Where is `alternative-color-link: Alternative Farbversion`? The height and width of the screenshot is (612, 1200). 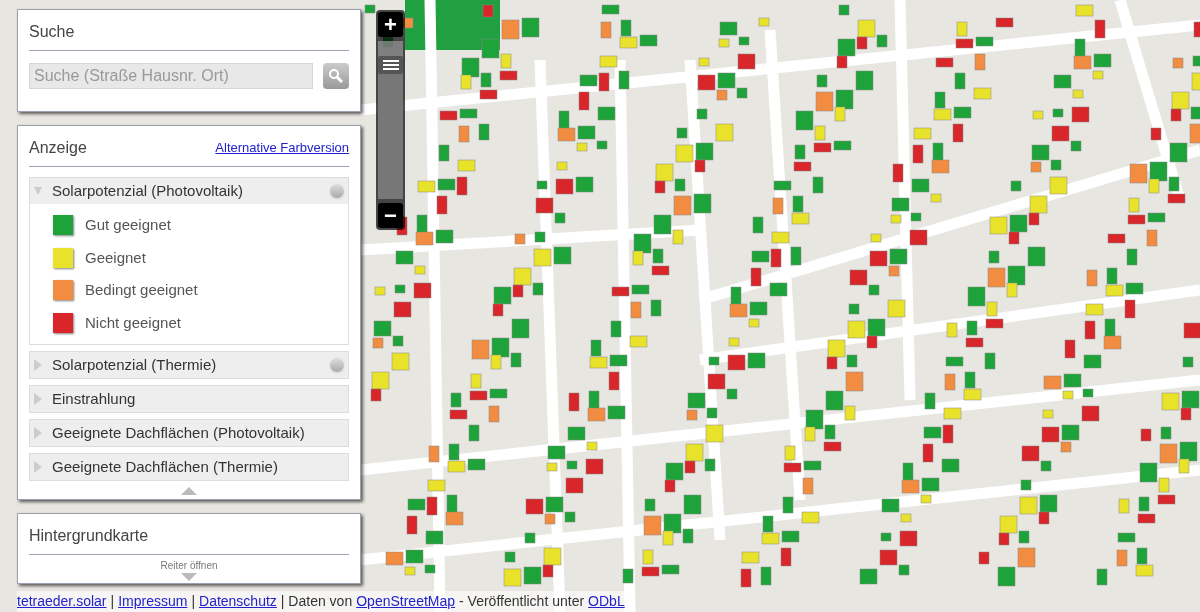
alternative-color-link: Alternative Farbversion is located at coordinates (282, 148).